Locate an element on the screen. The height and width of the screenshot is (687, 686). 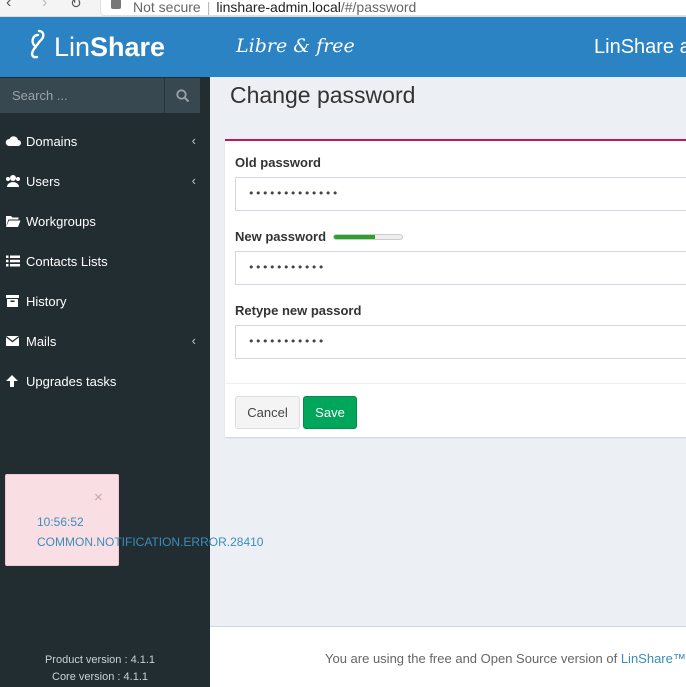
header-tagline: Libre & free is located at coordinates (295, 46).